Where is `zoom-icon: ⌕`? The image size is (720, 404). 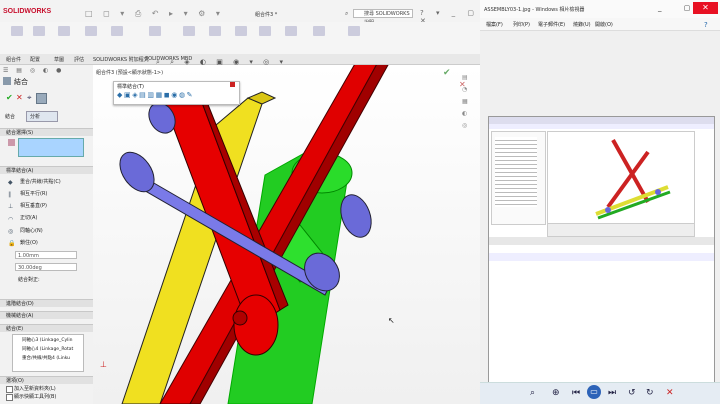 zoom-icon: ⌕ is located at coordinates (532, 393).